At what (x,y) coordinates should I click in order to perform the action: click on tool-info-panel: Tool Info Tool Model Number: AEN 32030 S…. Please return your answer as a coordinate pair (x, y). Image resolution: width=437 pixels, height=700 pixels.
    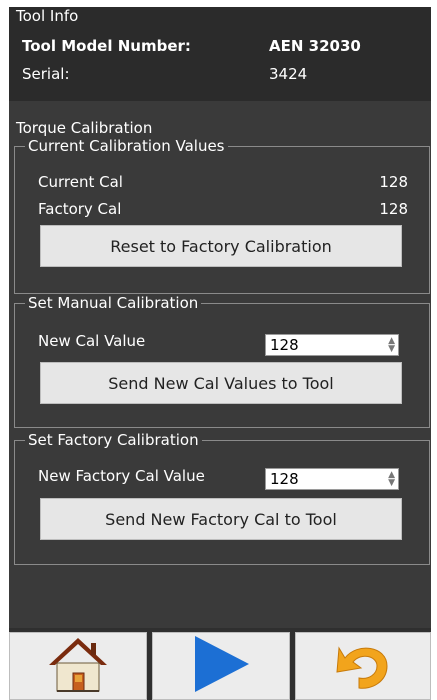
    Looking at the image, I should click on (220, 54).